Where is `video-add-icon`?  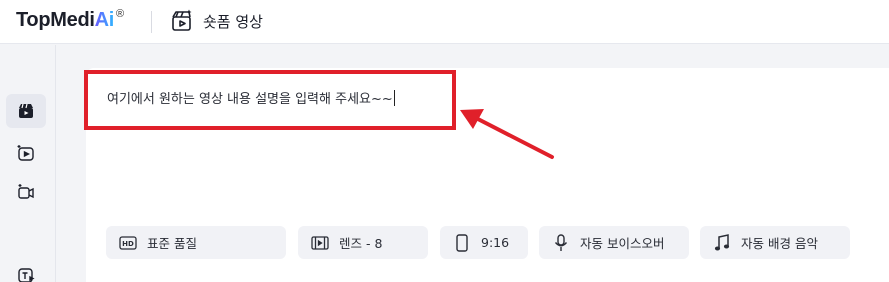
video-add-icon is located at coordinates (26, 191).